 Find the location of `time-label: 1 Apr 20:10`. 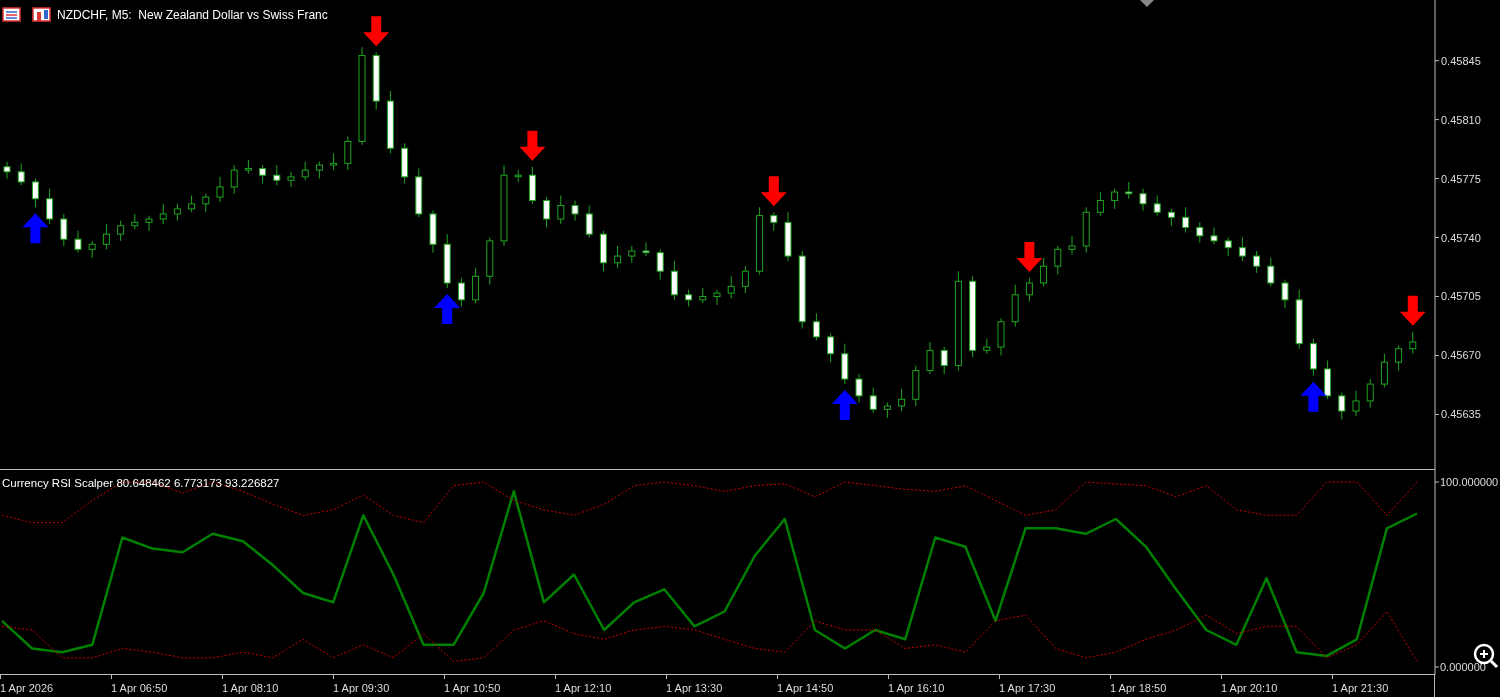

time-label: 1 Apr 20:10 is located at coordinates (1250, 687).